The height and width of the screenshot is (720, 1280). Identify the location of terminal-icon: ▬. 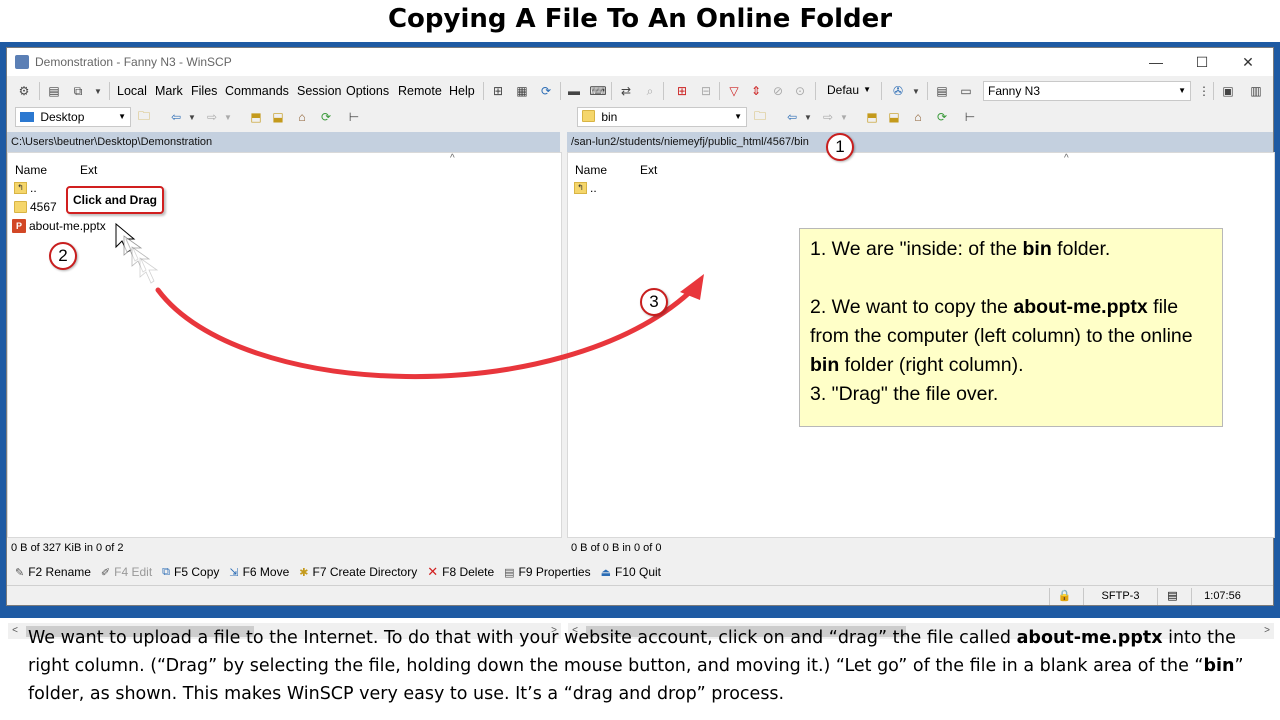
(574, 91).